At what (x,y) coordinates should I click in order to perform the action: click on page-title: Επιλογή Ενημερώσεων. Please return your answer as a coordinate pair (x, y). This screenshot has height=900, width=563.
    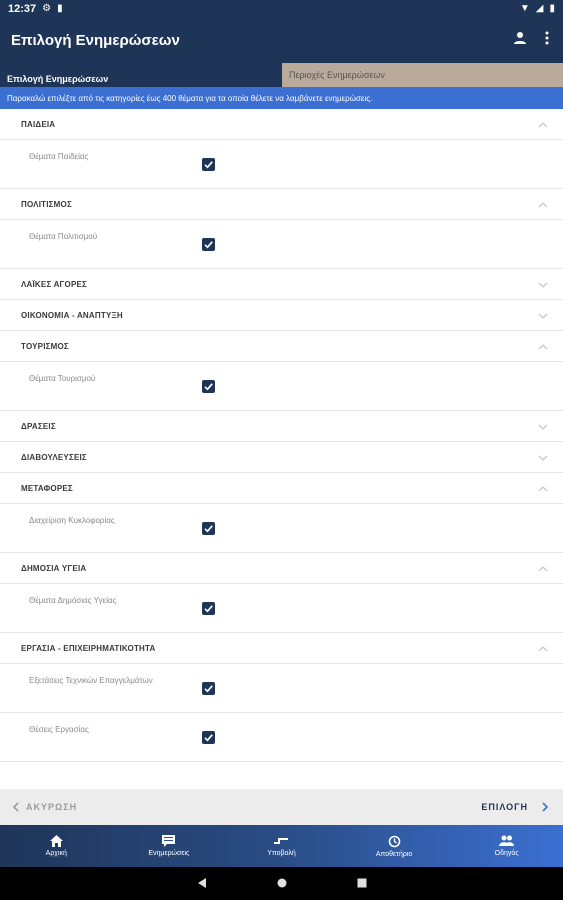
    Looking at the image, I should click on (95, 40).